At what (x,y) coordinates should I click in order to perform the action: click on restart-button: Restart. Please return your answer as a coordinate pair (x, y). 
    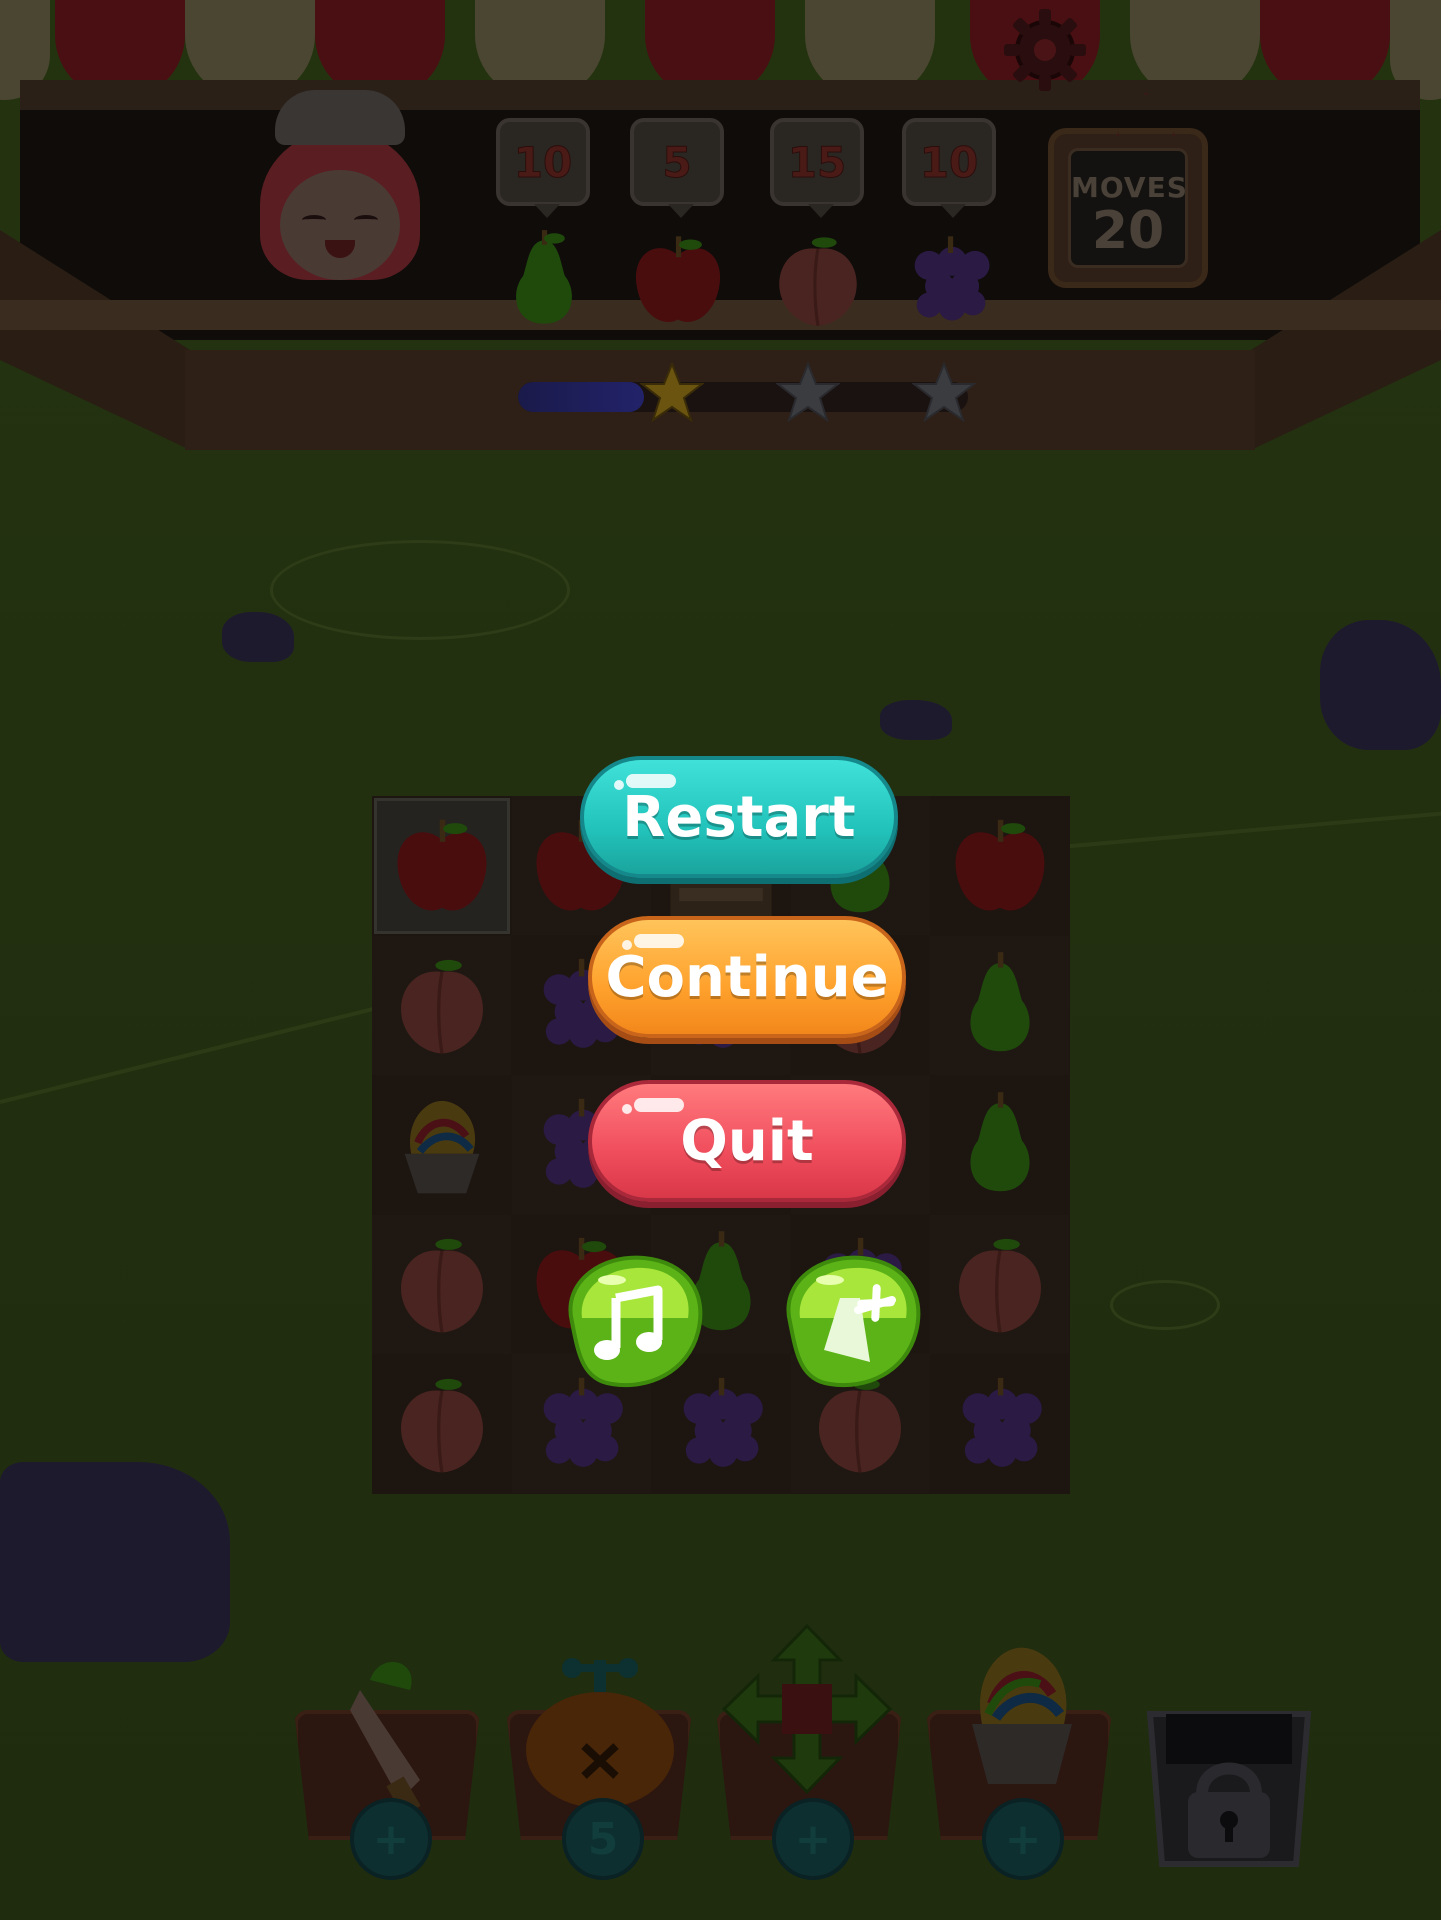
    Looking at the image, I should click on (739, 817).